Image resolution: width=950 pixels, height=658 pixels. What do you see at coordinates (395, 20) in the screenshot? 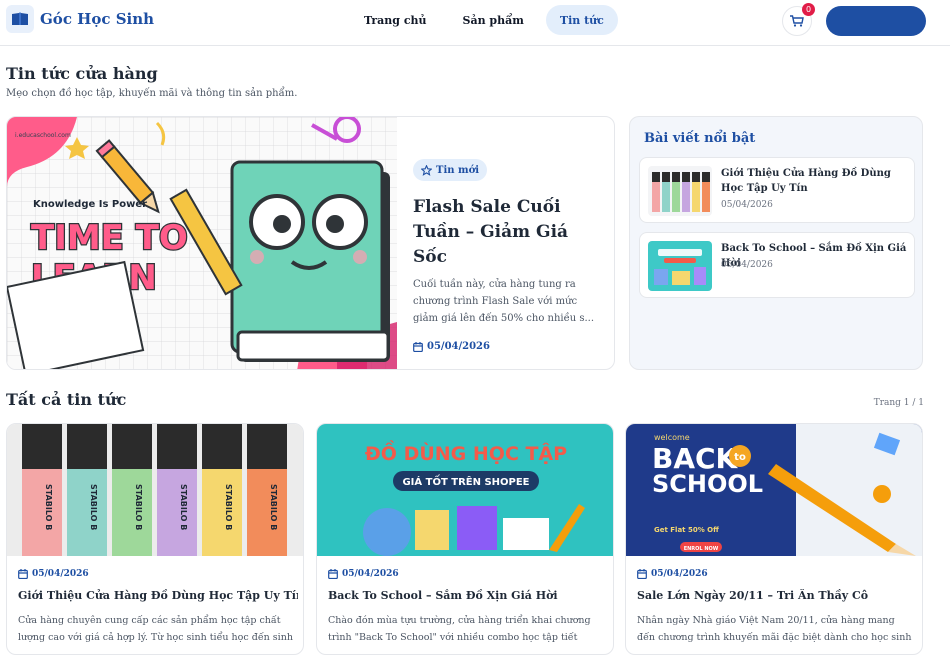
I see `nav-home: Trang chủ` at bounding box center [395, 20].